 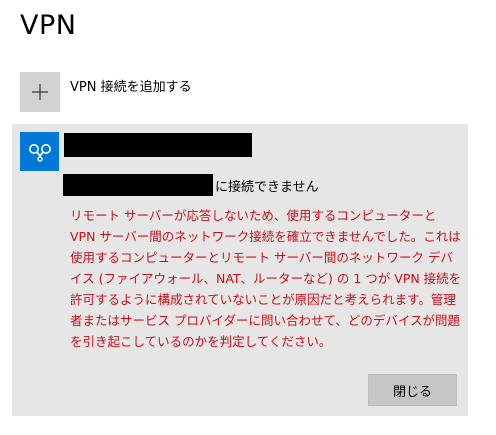 What do you see at coordinates (267, 187) in the screenshot?
I see `connection-status: に接続できません` at bounding box center [267, 187].